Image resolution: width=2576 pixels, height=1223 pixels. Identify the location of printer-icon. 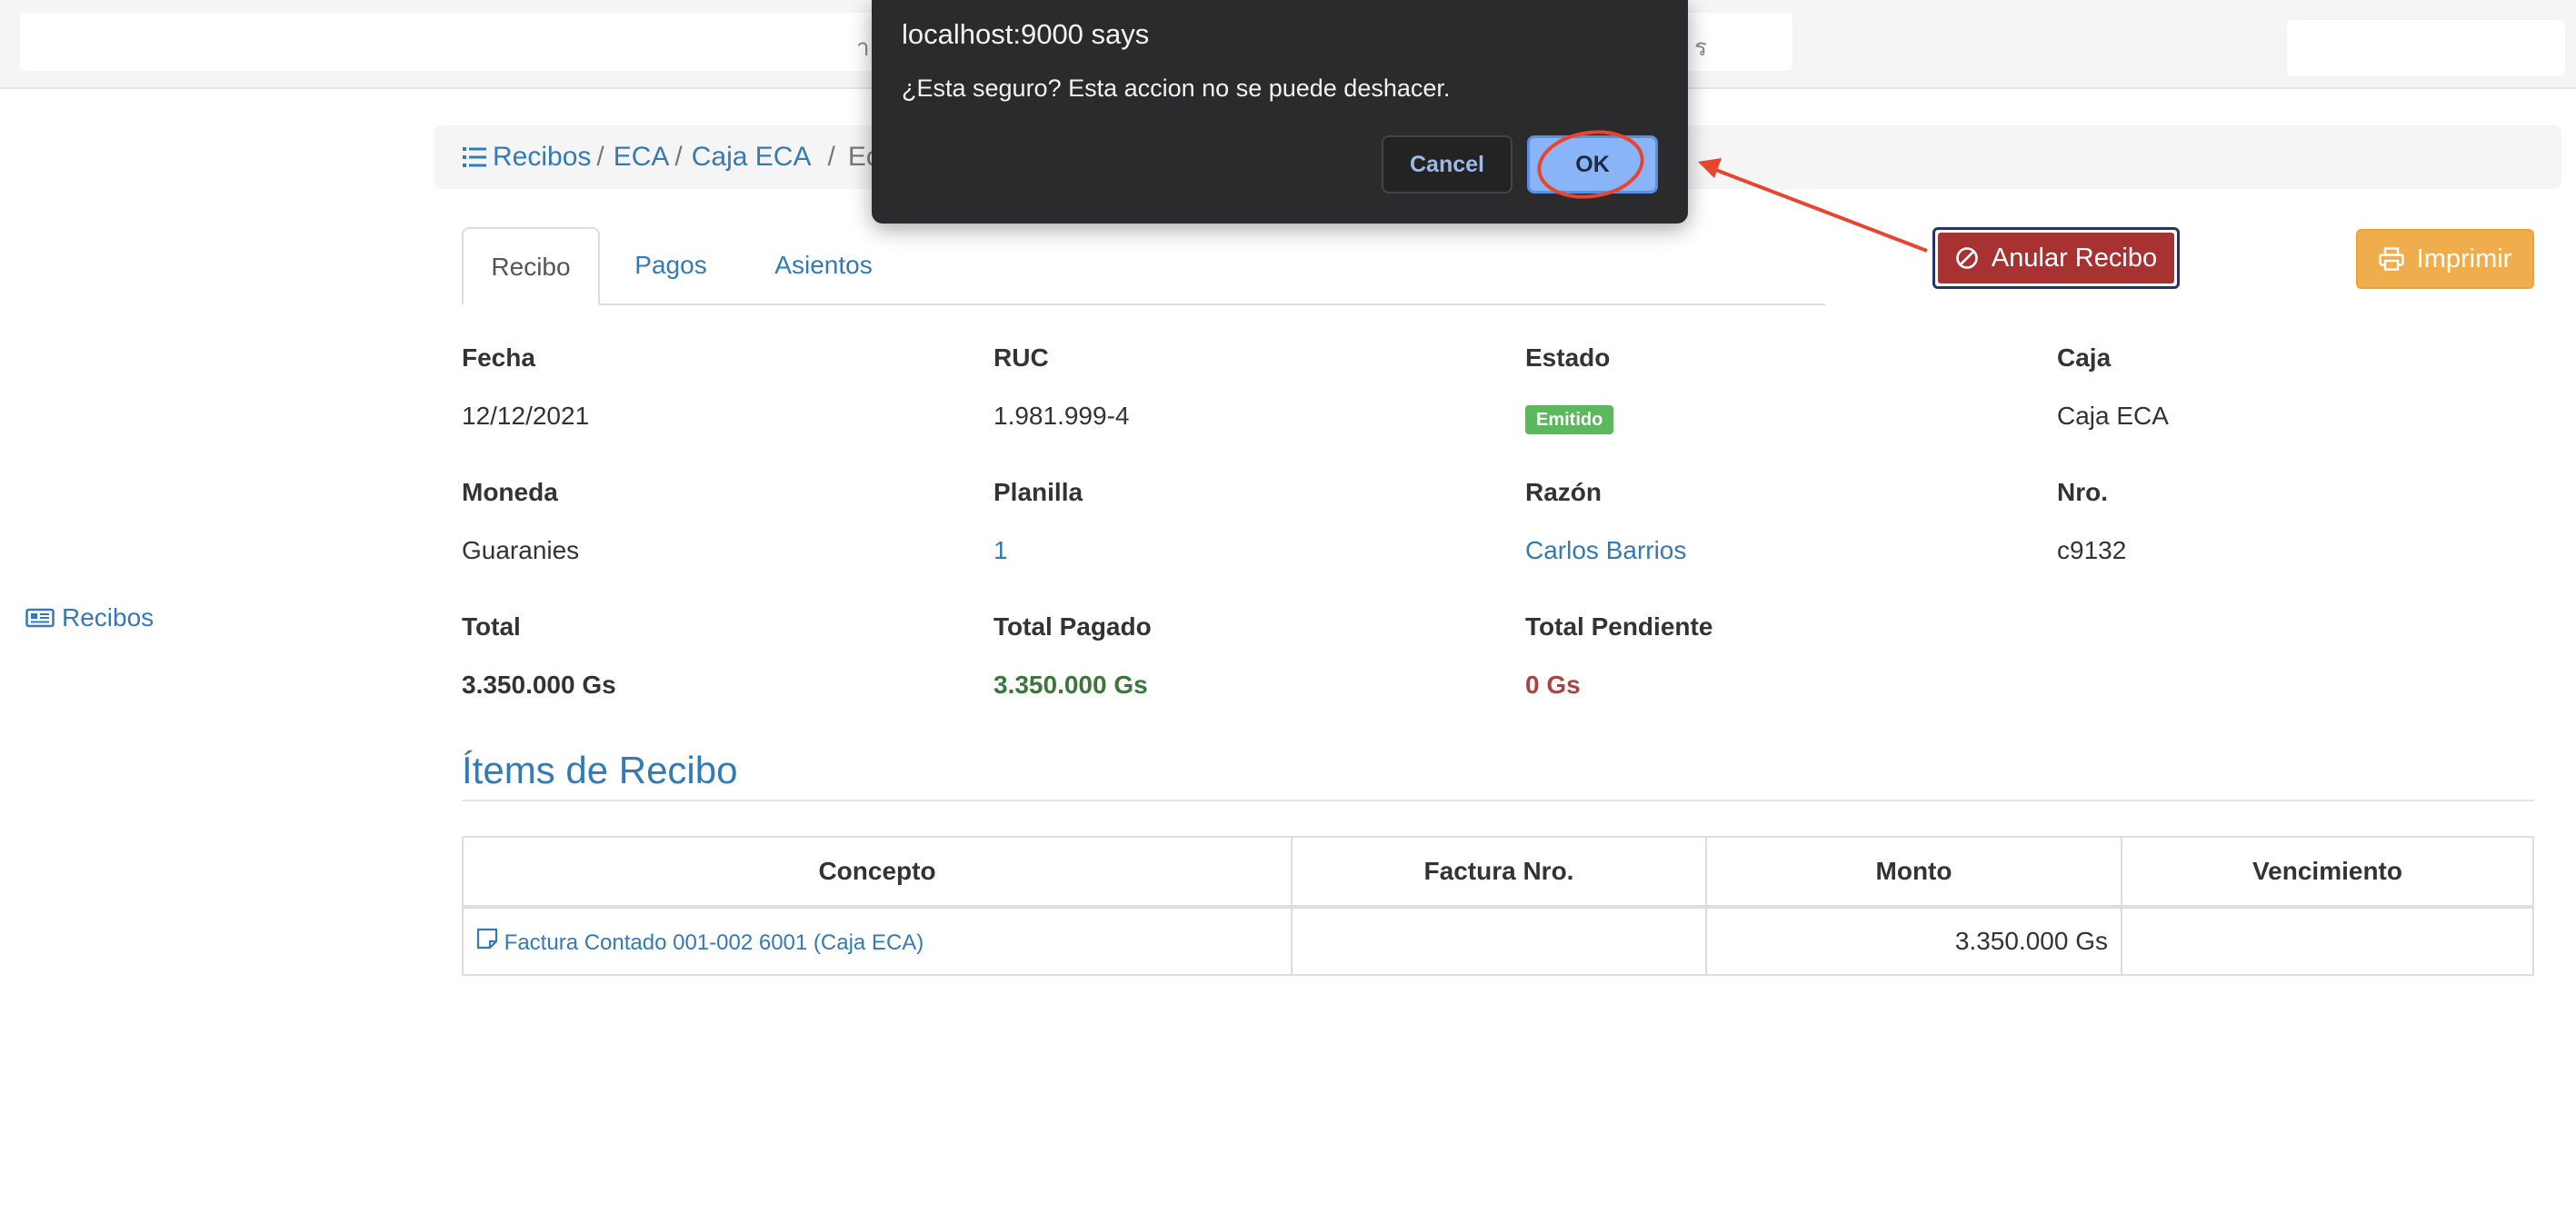
(2391, 259).